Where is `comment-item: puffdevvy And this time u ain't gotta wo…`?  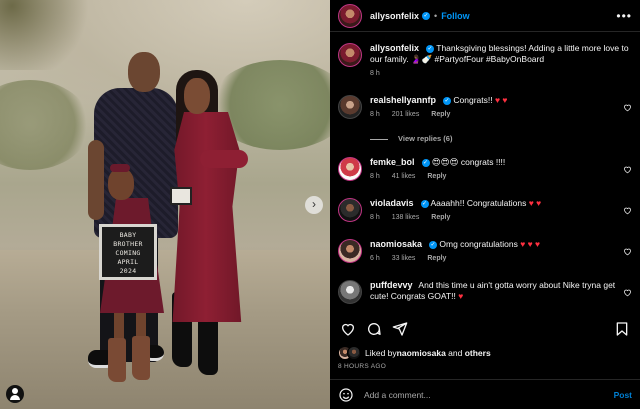 comment-item: puffdevvy And this time u ain't gotta wo… is located at coordinates (485, 292).